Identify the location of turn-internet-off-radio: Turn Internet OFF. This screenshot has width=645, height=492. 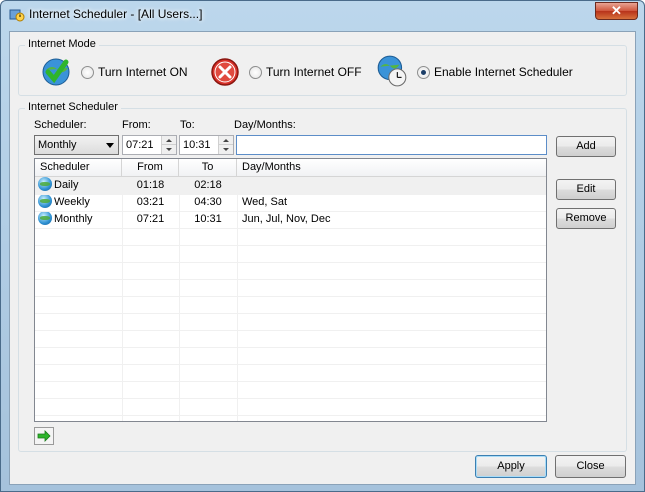
(305, 72).